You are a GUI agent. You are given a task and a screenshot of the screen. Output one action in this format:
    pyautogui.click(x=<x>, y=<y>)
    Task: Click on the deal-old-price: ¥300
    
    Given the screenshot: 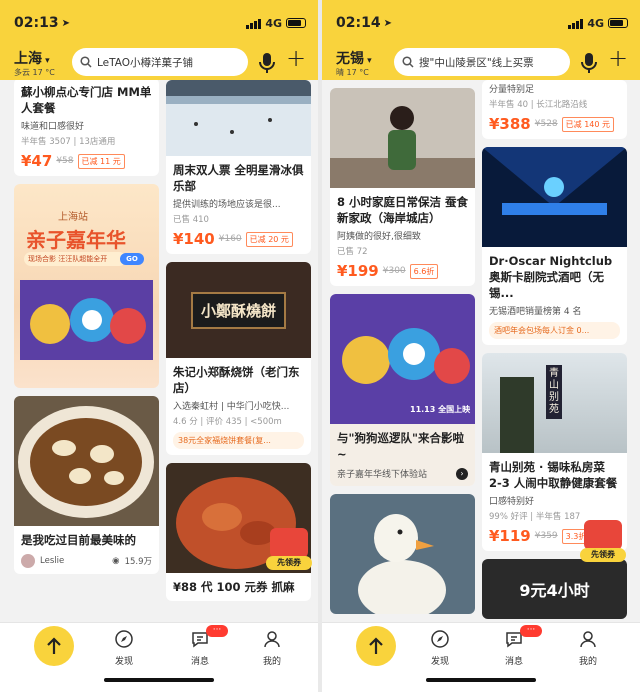 What is the action you would take?
    pyautogui.click(x=394, y=271)
    